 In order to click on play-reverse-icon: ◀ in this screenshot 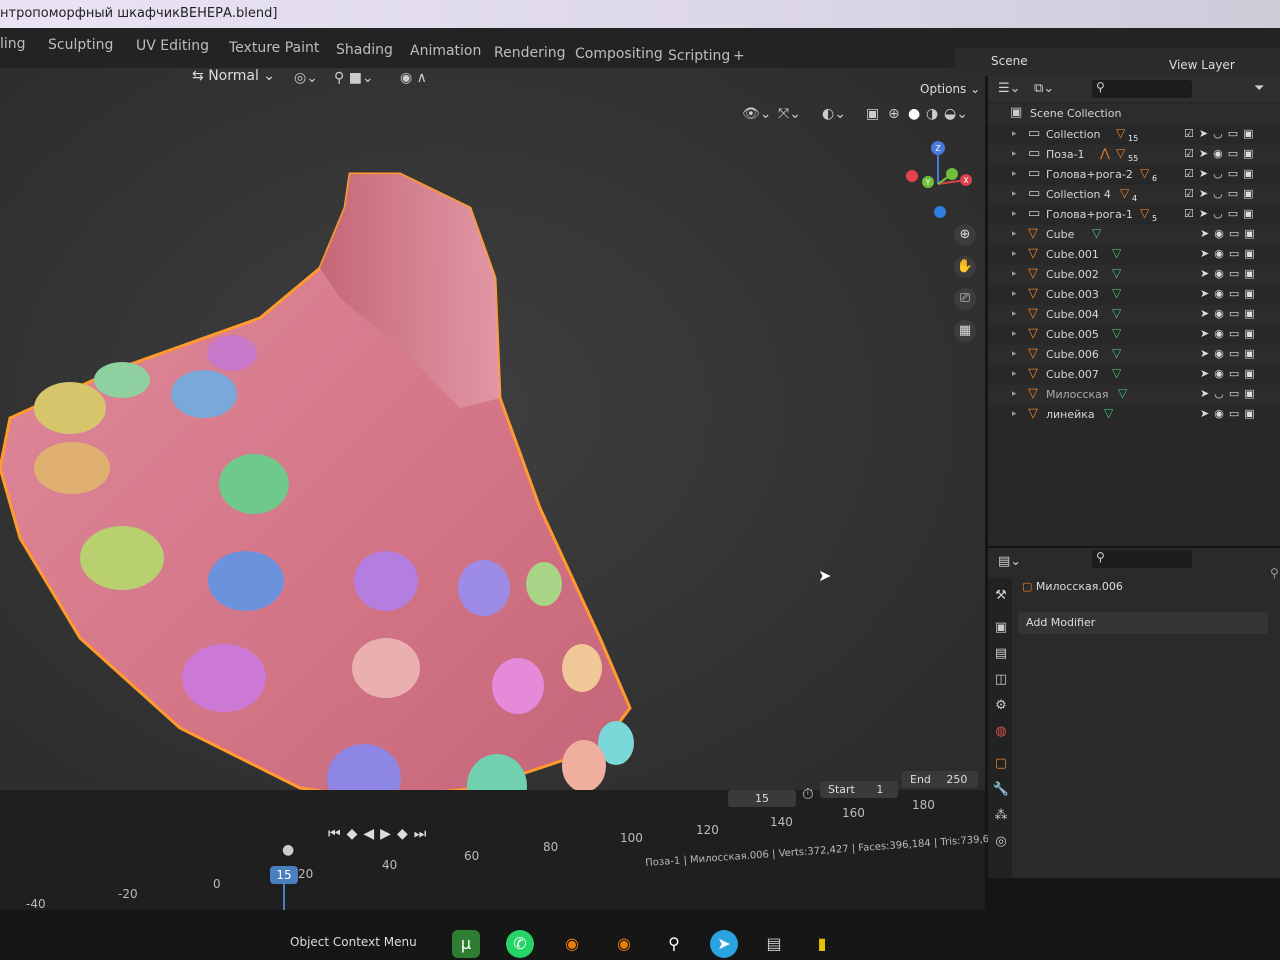, I will do `click(371, 834)`.